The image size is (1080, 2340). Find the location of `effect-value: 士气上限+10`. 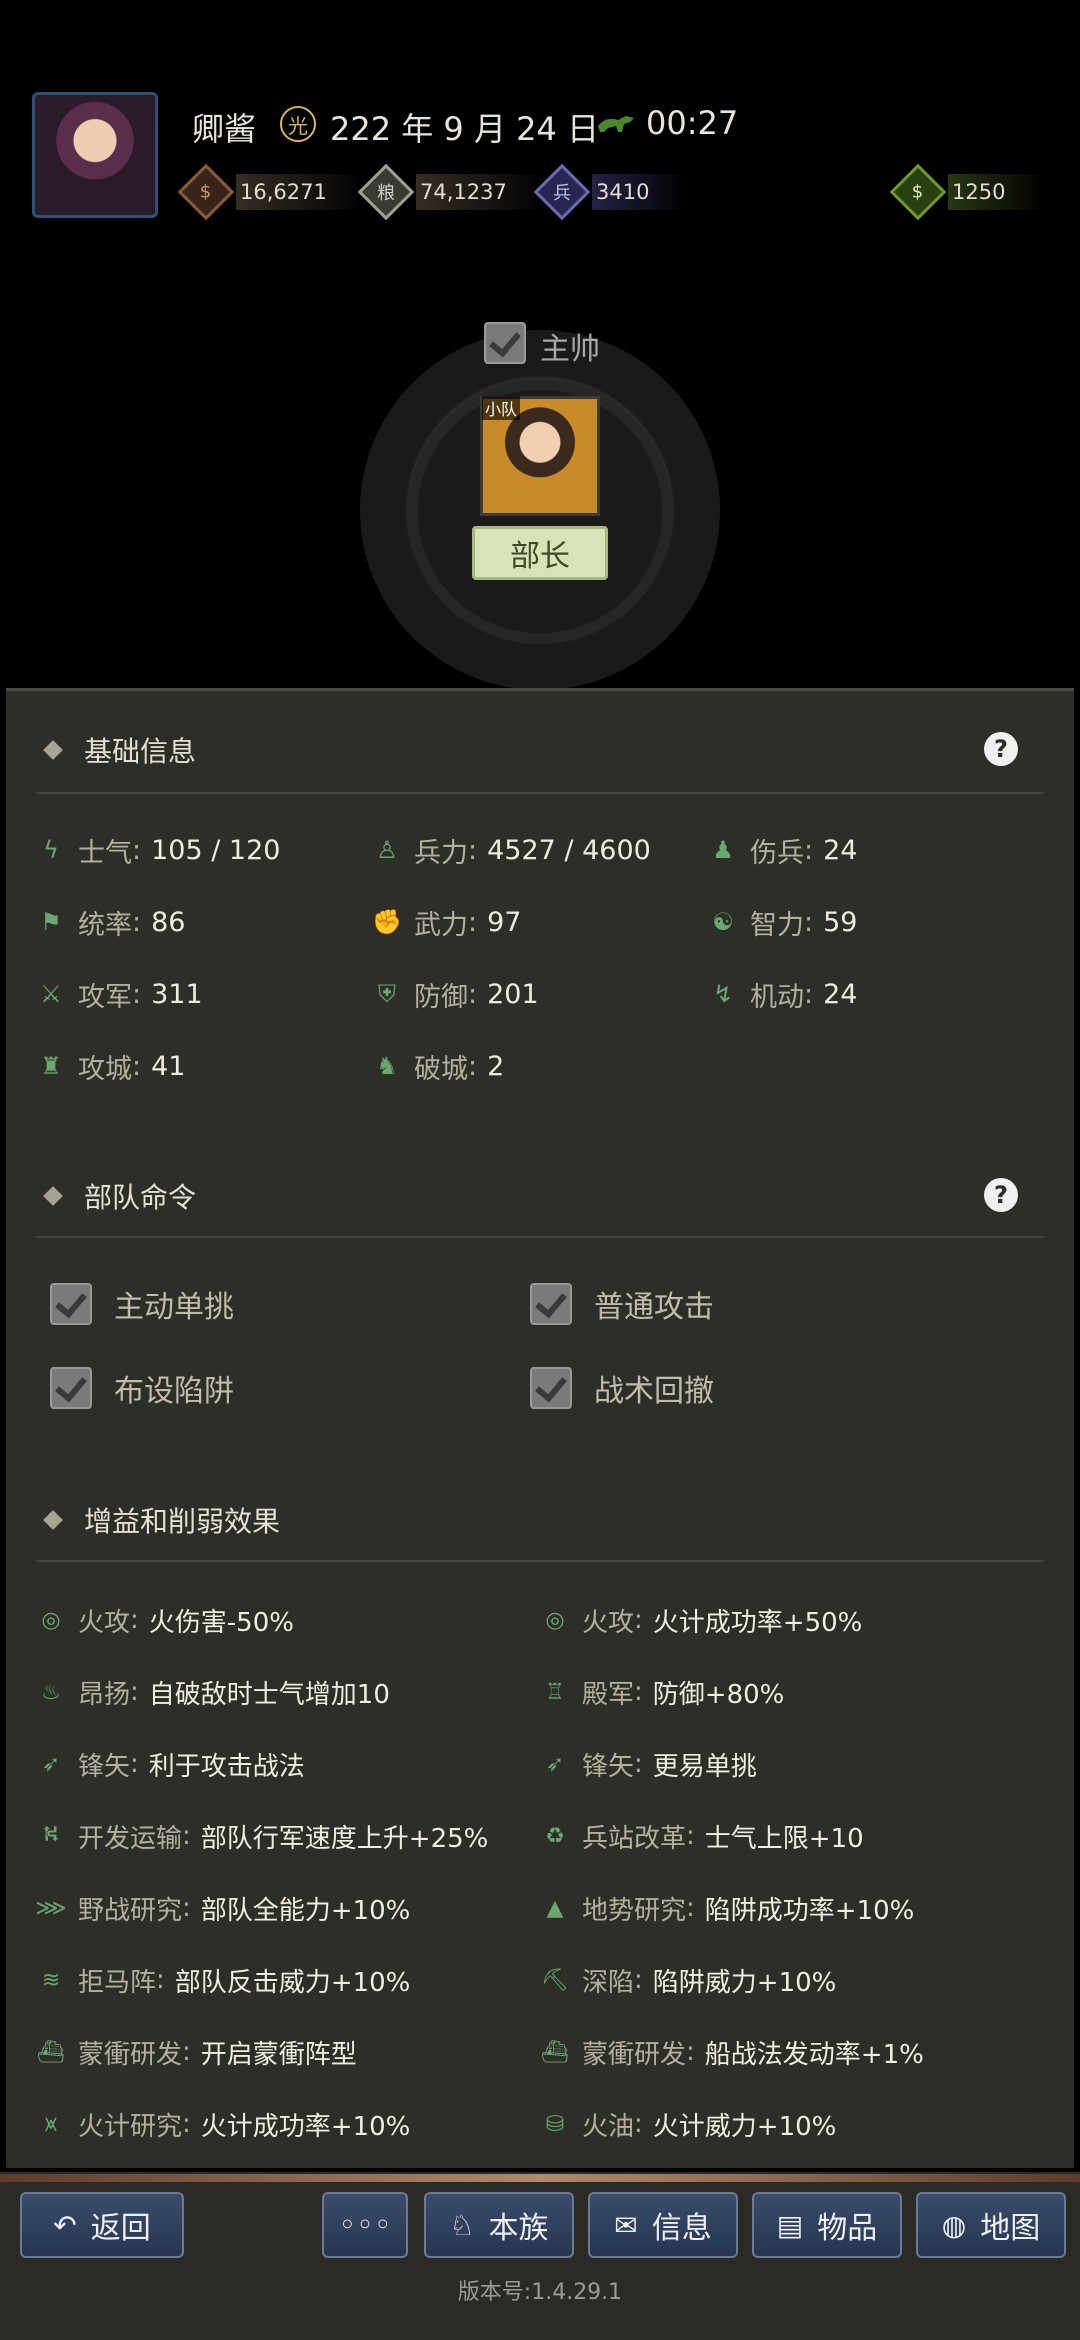

effect-value: 士气上限+10 is located at coordinates (784, 1838).